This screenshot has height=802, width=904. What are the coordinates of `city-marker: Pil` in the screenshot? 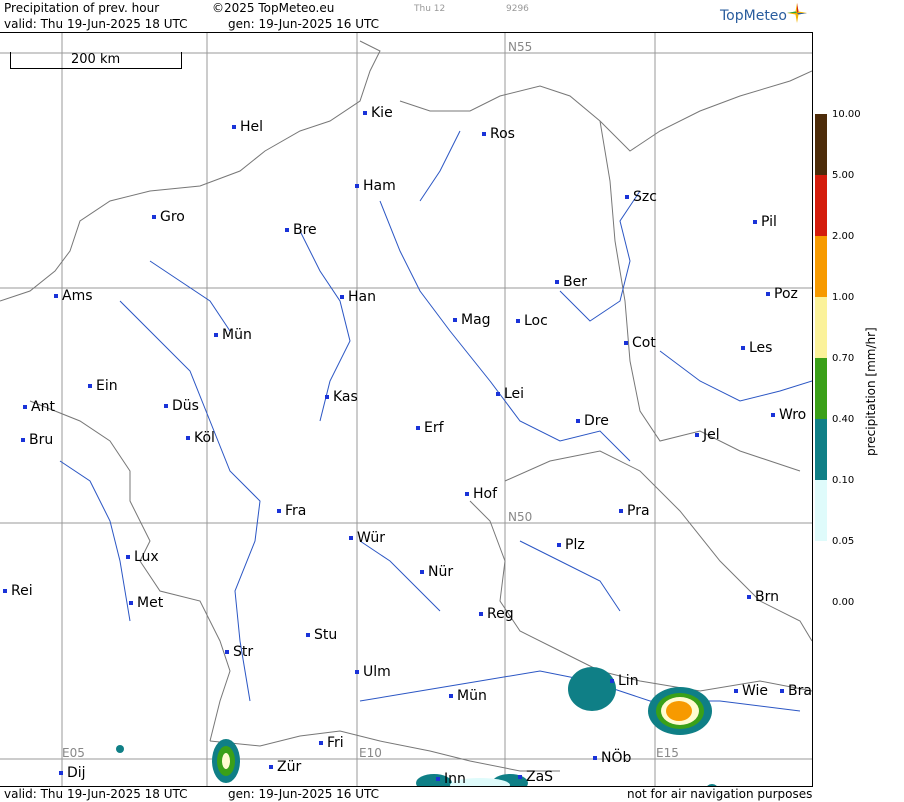 It's located at (765, 222).